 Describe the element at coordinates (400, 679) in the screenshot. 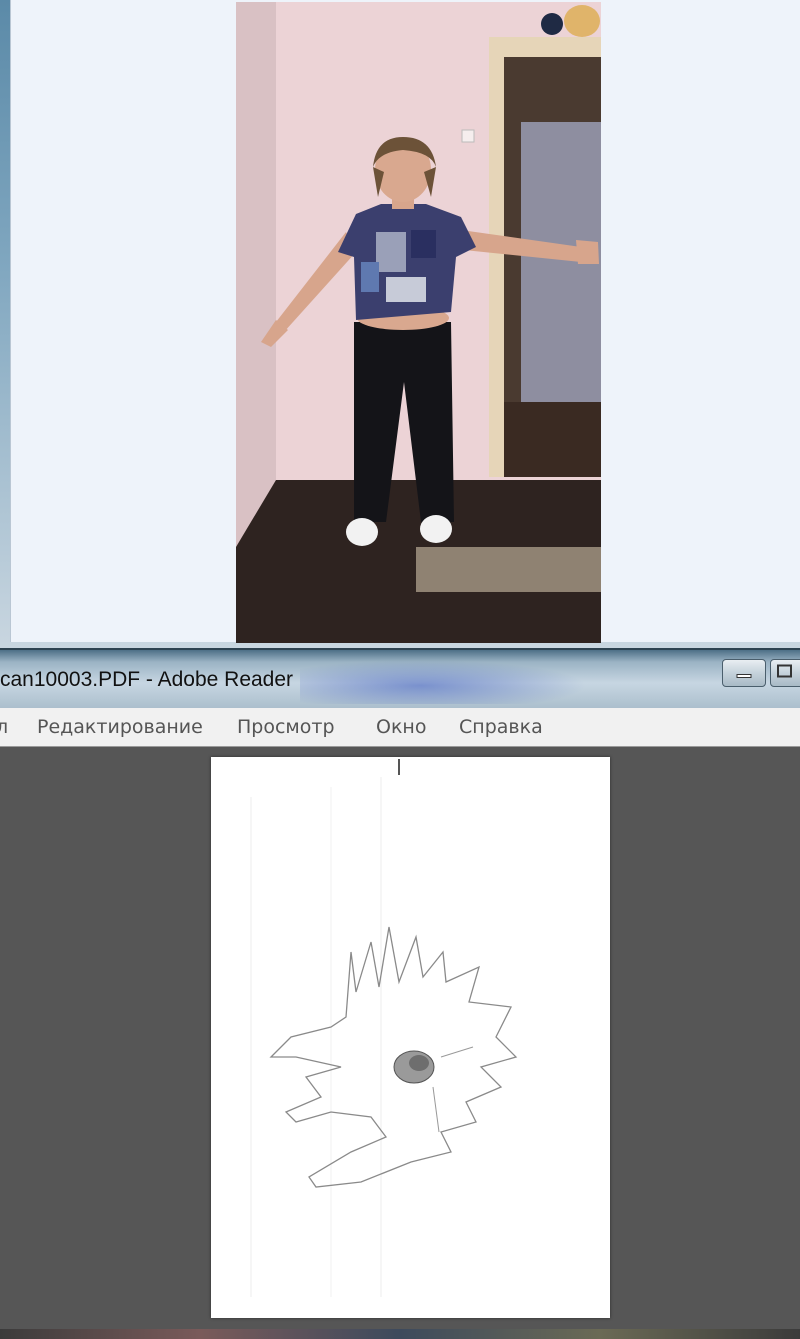

I see `title-bar: can10003.PDF - Adobe Reader` at that location.